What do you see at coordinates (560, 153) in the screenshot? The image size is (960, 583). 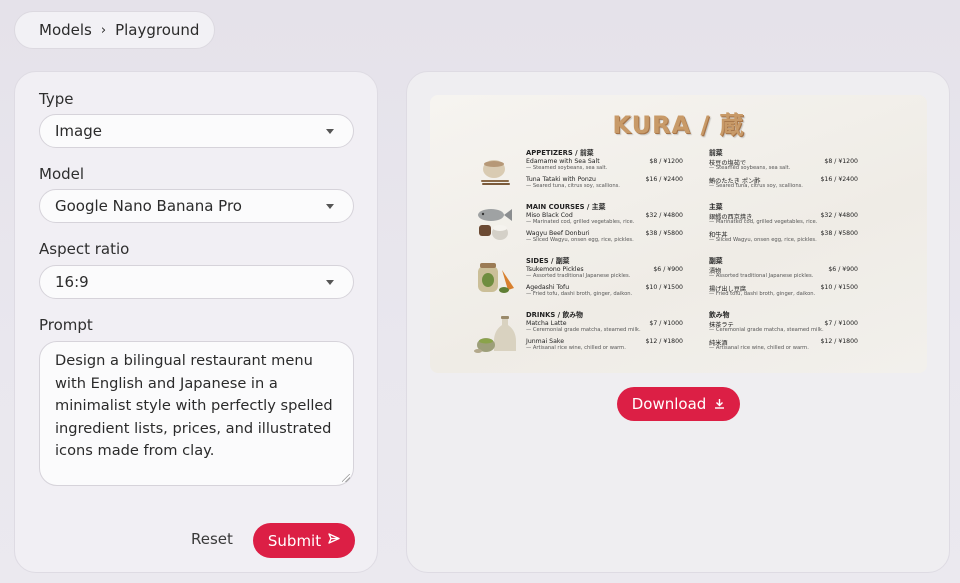 I see `menu-section-heading-en: APPETIZERS / 前菜` at bounding box center [560, 153].